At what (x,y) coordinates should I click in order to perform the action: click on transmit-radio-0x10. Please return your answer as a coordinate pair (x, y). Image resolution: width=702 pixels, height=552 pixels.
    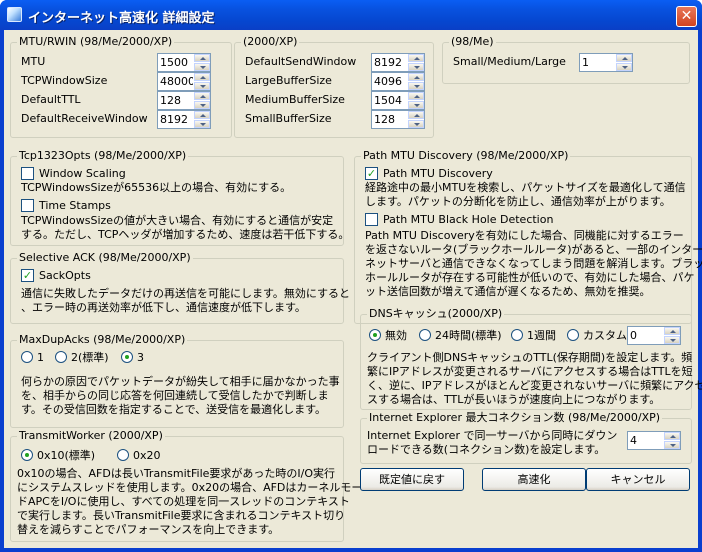
    Looking at the image, I should click on (27, 455).